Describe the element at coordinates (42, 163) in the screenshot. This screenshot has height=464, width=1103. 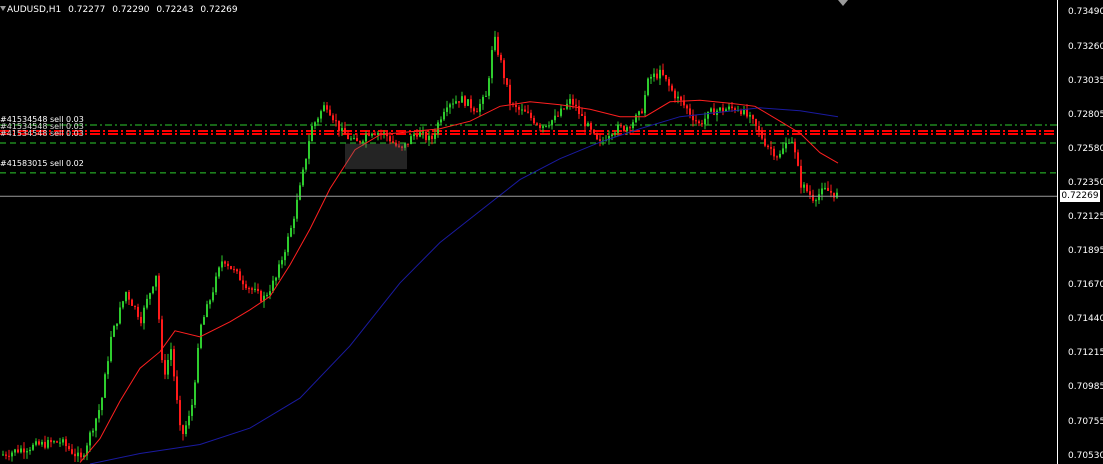
I see `order-label-sell-2: #41583015 sell 0.02` at that location.